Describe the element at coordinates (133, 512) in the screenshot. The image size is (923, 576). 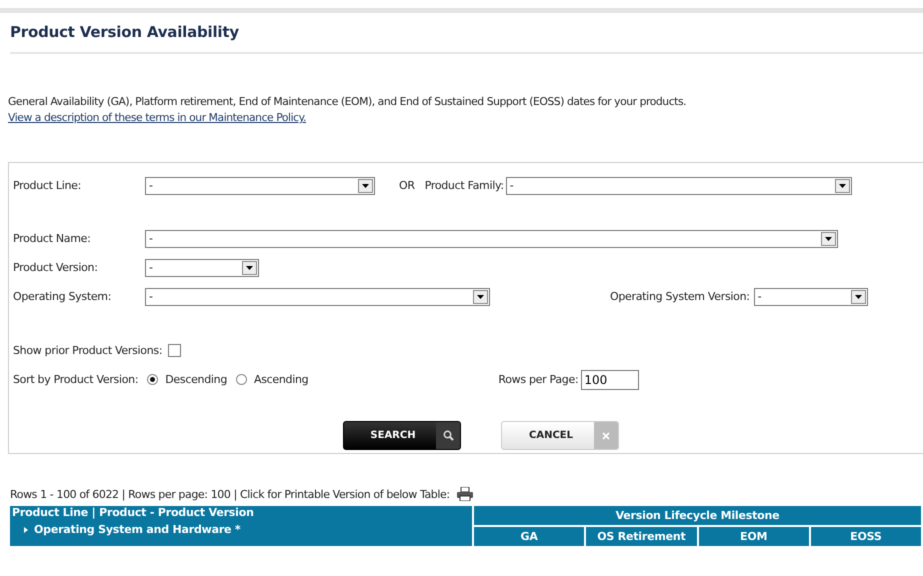
I see `column-heading: Product Line | Product - Product Version` at that location.